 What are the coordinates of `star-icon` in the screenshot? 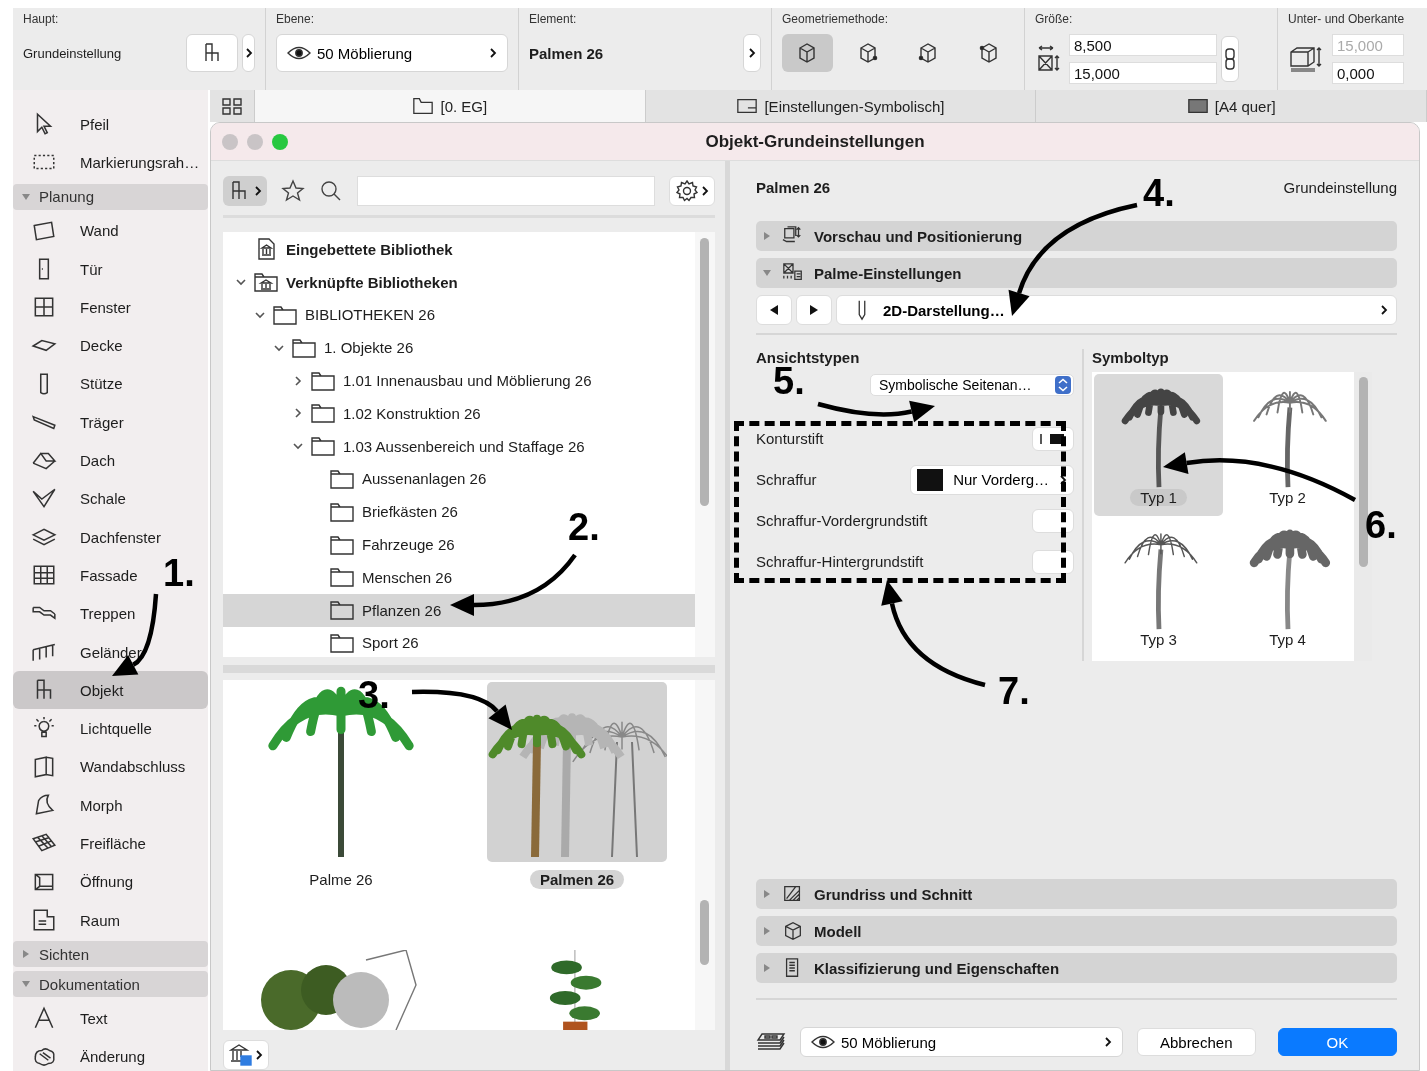 It's located at (293, 191).